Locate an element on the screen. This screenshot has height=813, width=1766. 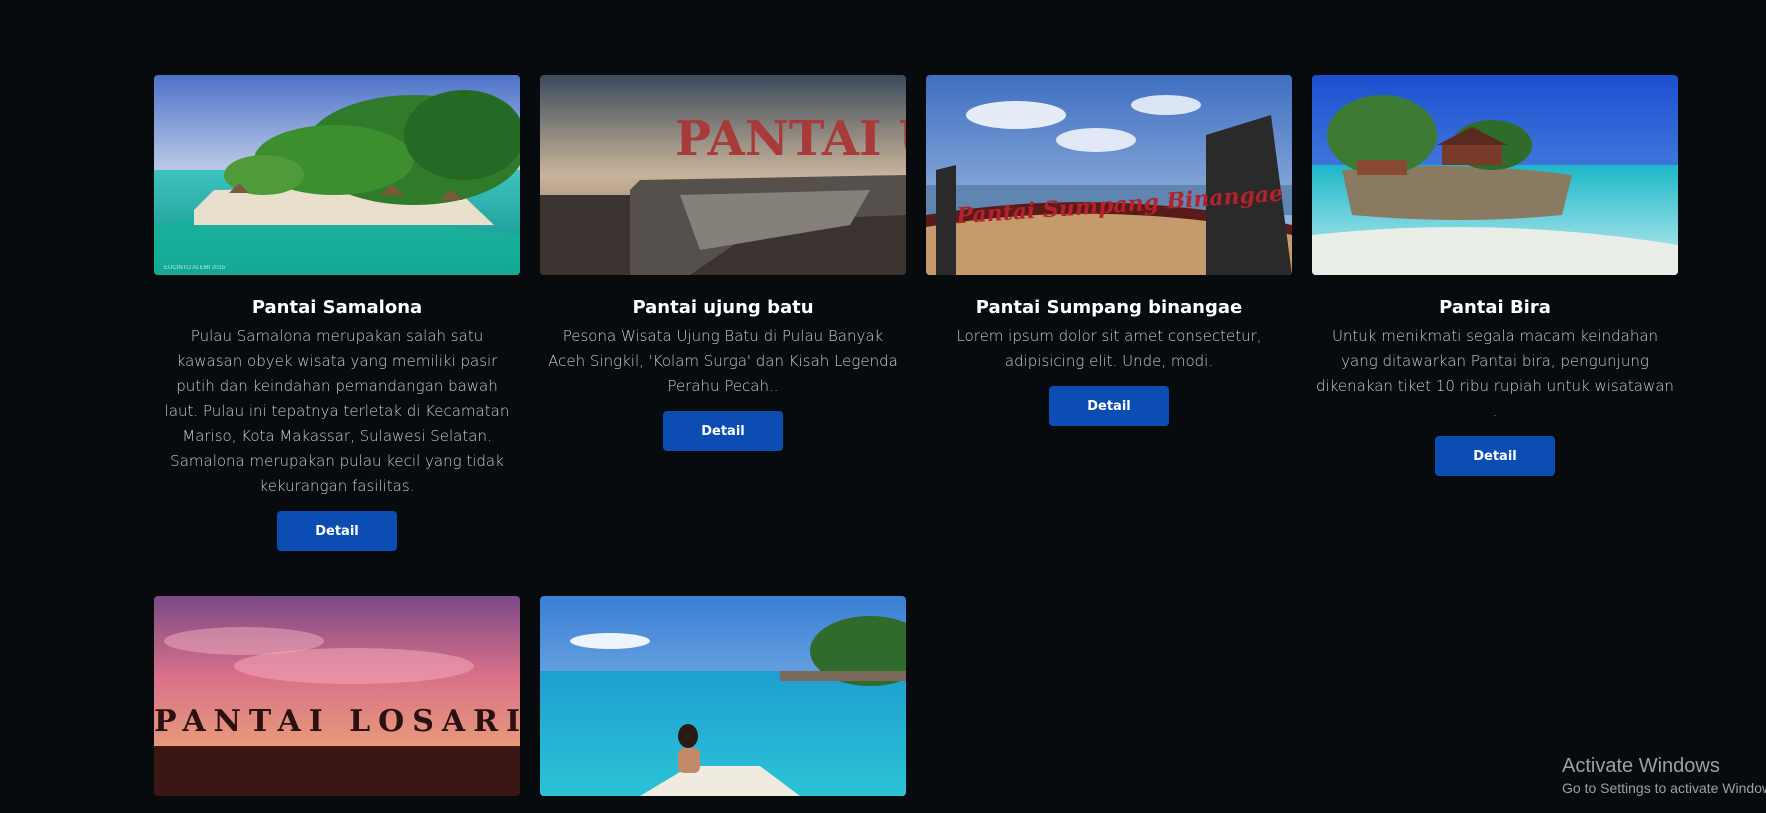
card-image-samalona: EUCINTO ALEMI 2015 is located at coordinates (337, 175).